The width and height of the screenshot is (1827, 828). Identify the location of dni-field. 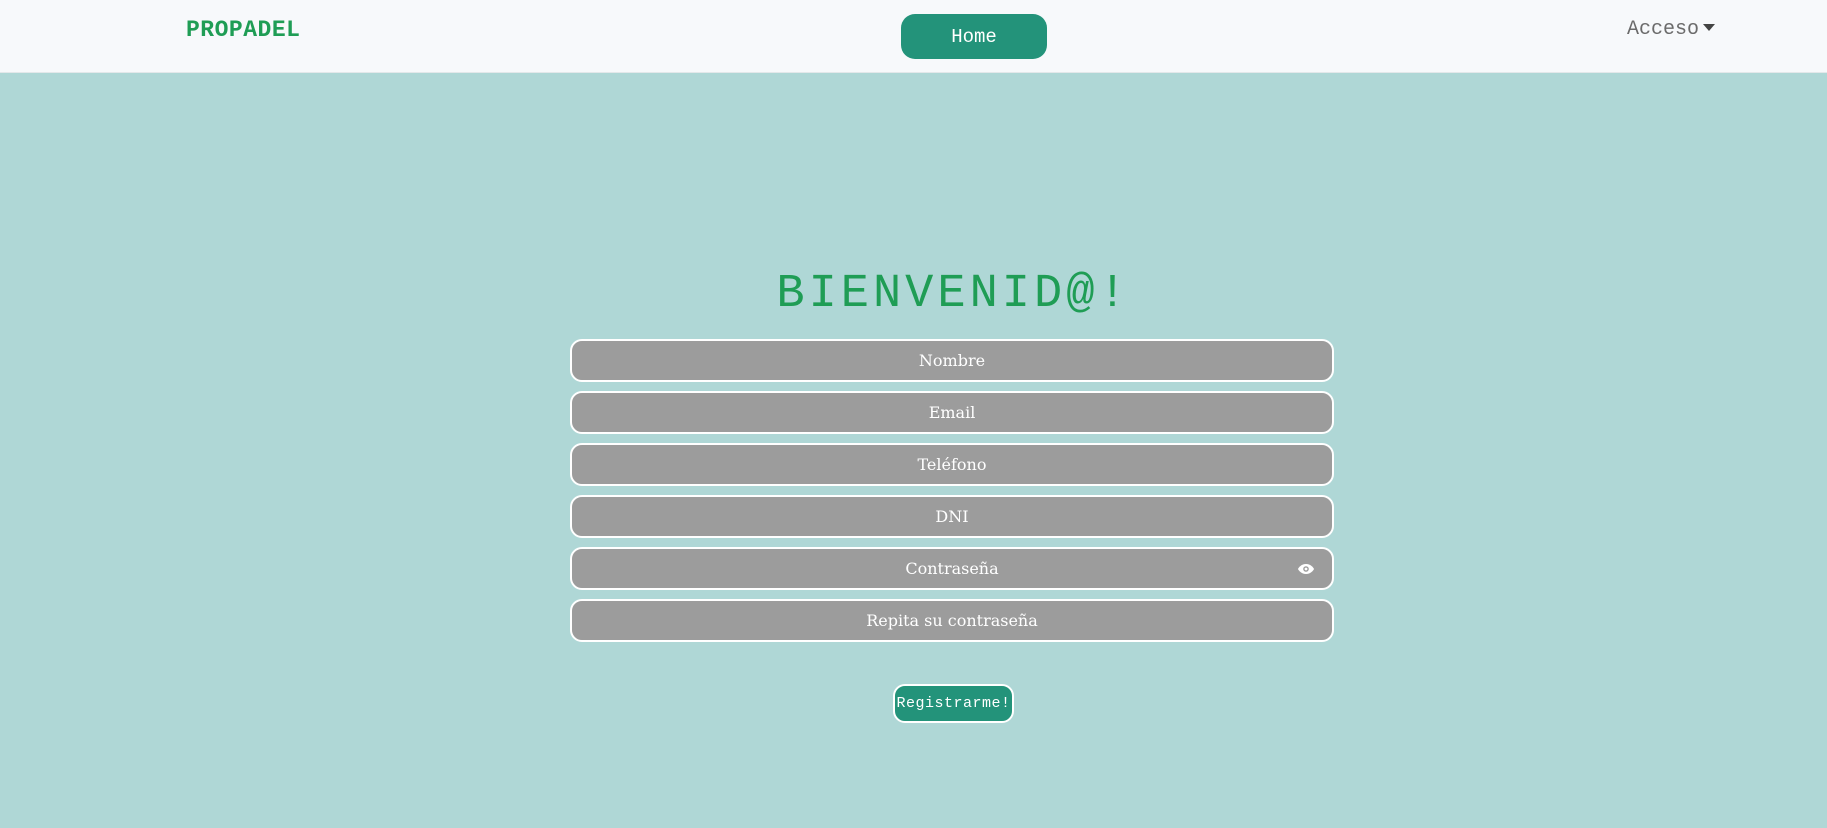
(952, 516).